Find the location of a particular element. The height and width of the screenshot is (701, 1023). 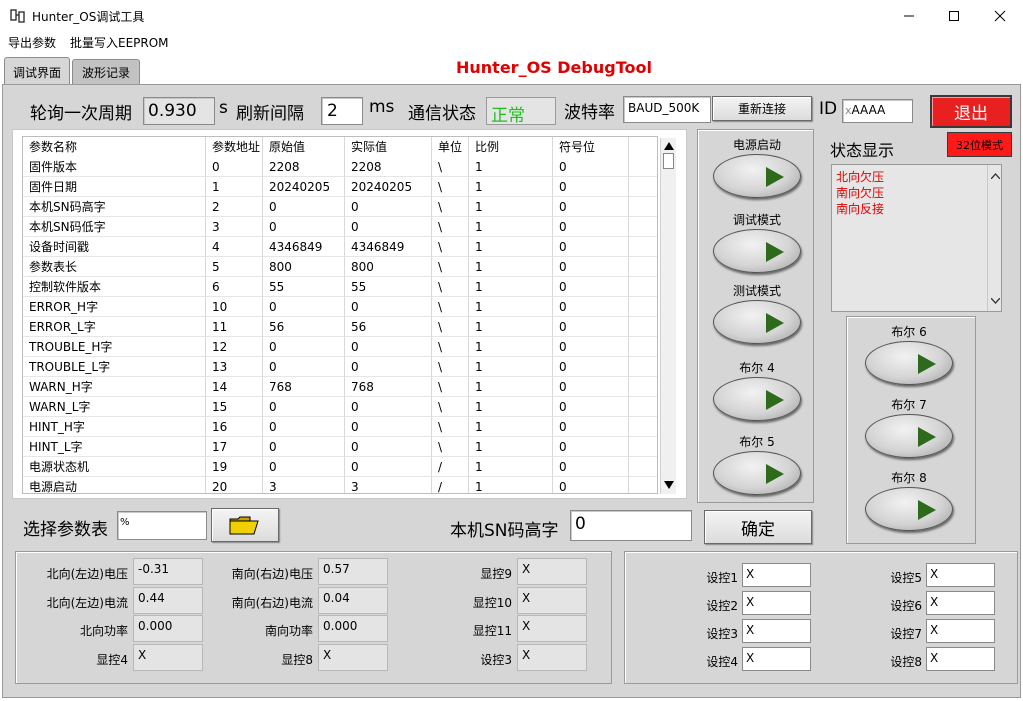

col-header-addr: 参数地址 is located at coordinates (234, 147).